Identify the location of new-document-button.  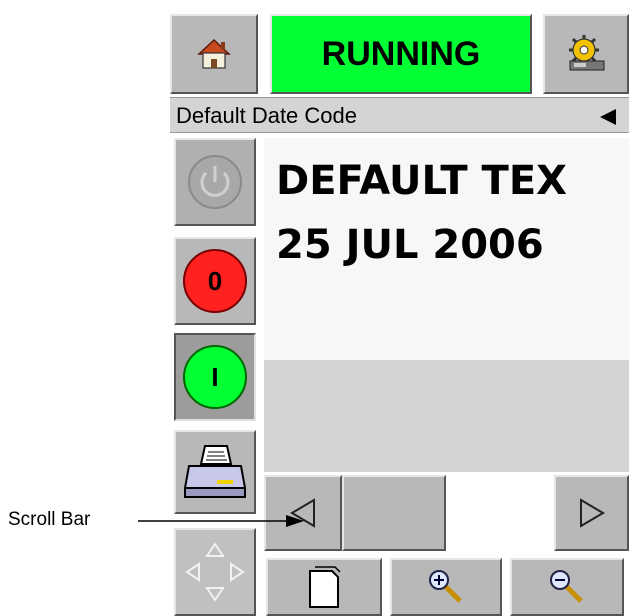
(324, 587).